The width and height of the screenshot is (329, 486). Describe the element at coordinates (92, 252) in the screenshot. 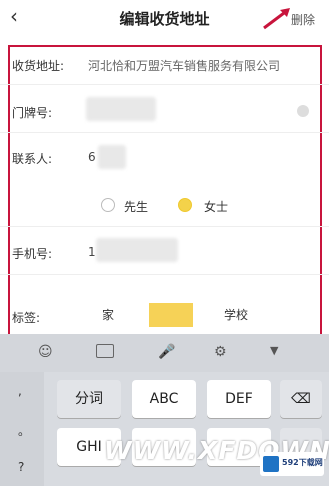

I see `phone-input: 1` at that location.